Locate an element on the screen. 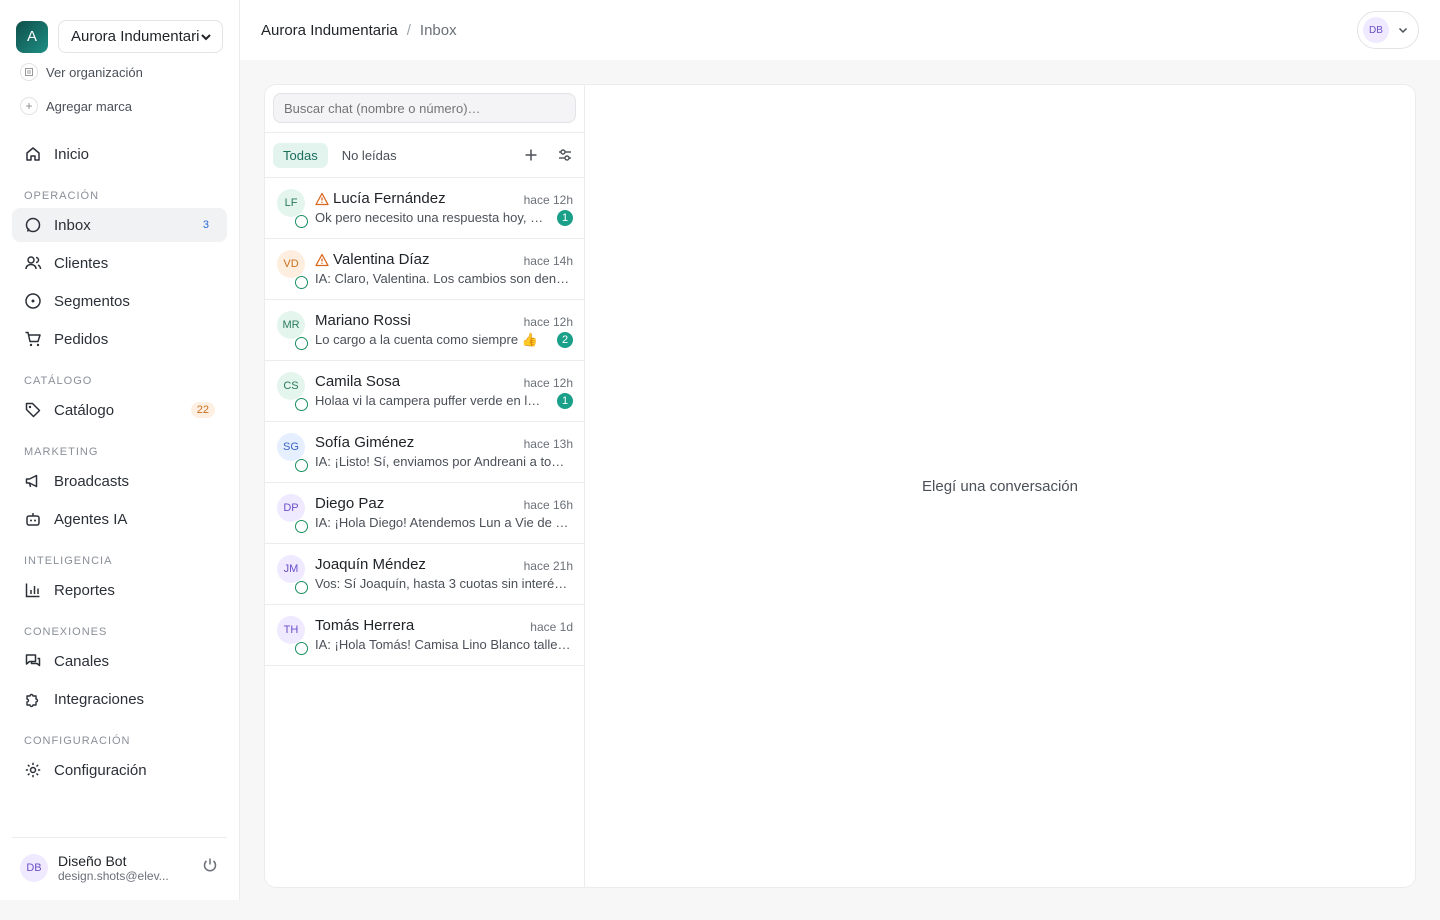  sidebar-item-catalogo: Catálogo 22 is located at coordinates (119, 410).